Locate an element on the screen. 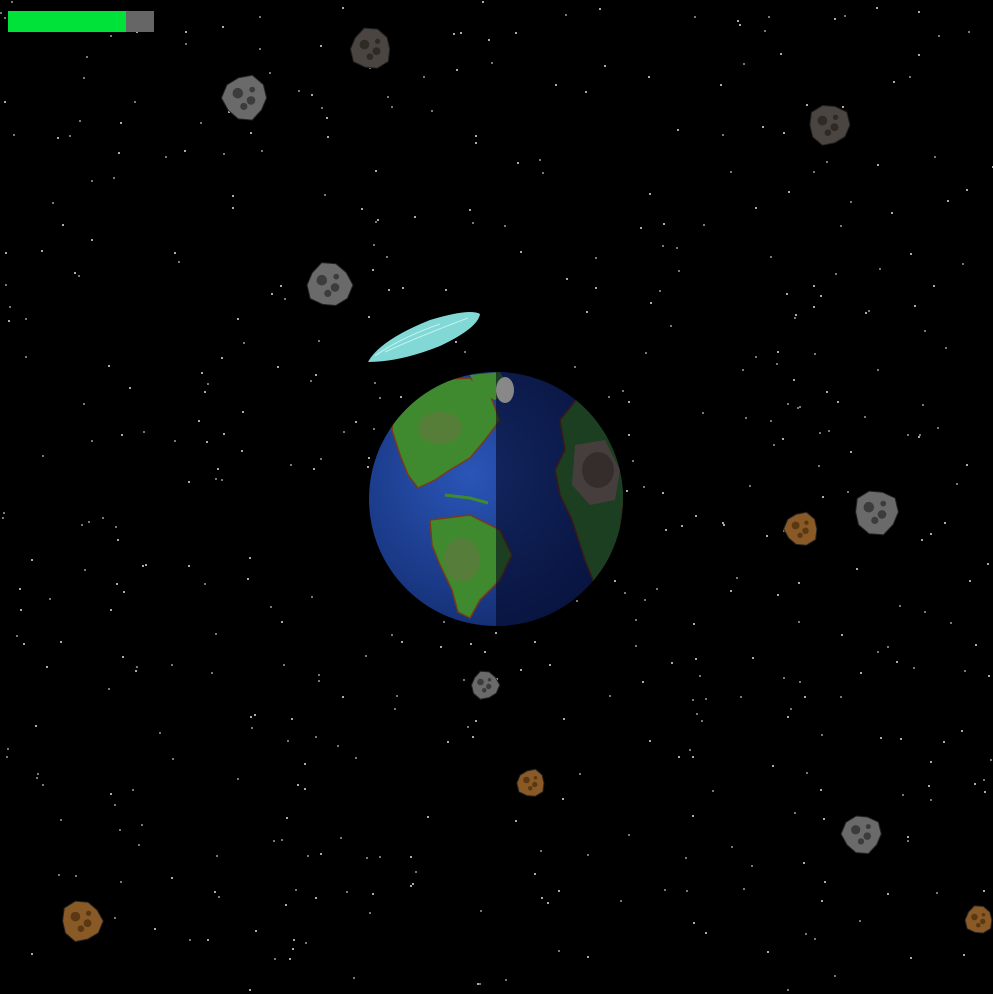 The width and height of the screenshot is (993, 994). player-shield-paddle is located at coordinates (424, 337).